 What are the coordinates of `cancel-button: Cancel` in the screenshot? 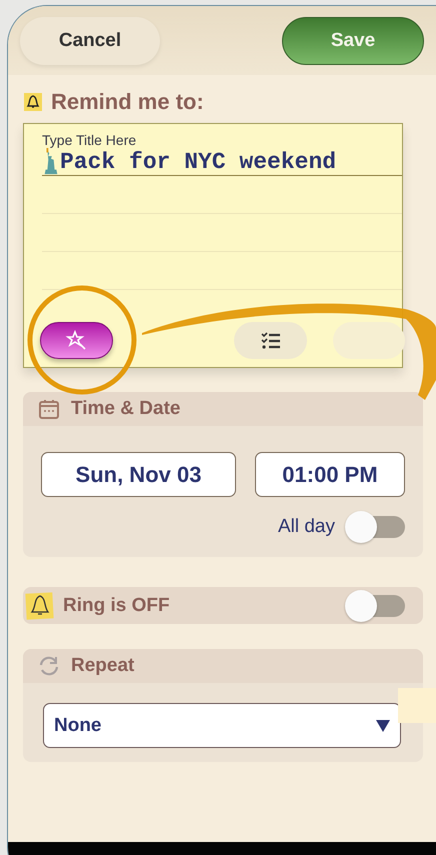 It's located at (90, 40).